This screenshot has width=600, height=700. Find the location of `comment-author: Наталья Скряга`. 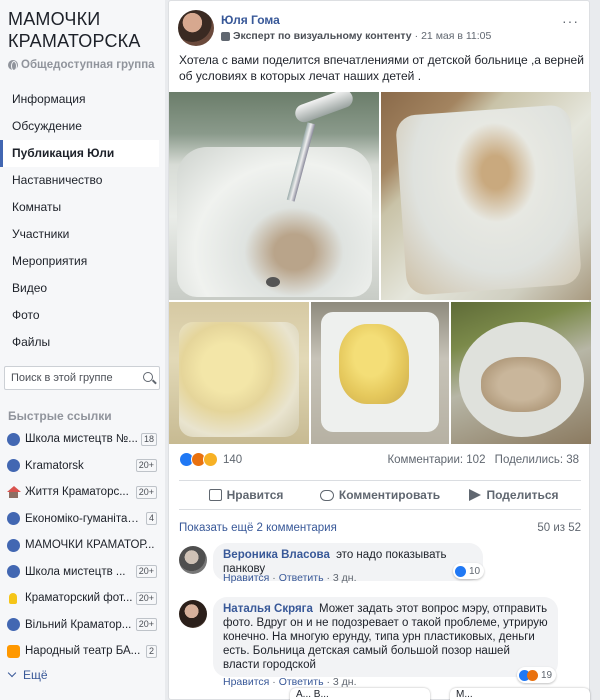

comment-author: Наталья Скряга is located at coordinates (268, 609).